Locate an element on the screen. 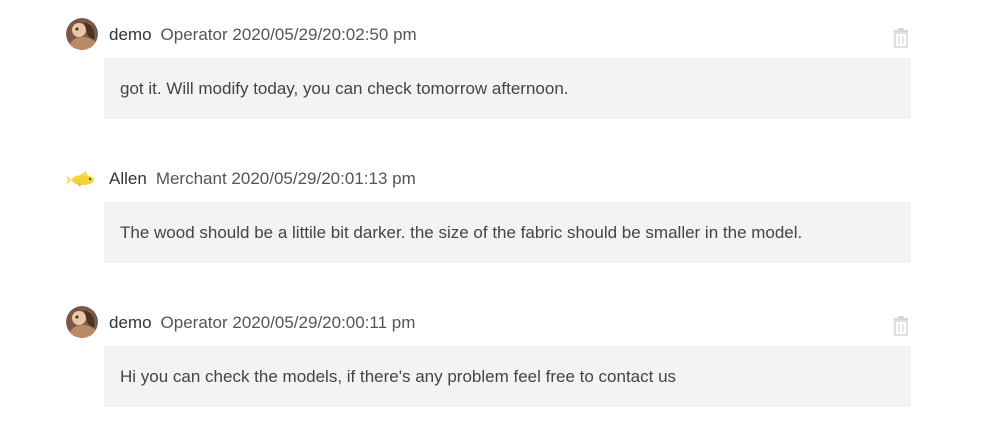 The height and width of the screenshot is (426, 988). author-role: Merchant is located at coordinates (191, 178).